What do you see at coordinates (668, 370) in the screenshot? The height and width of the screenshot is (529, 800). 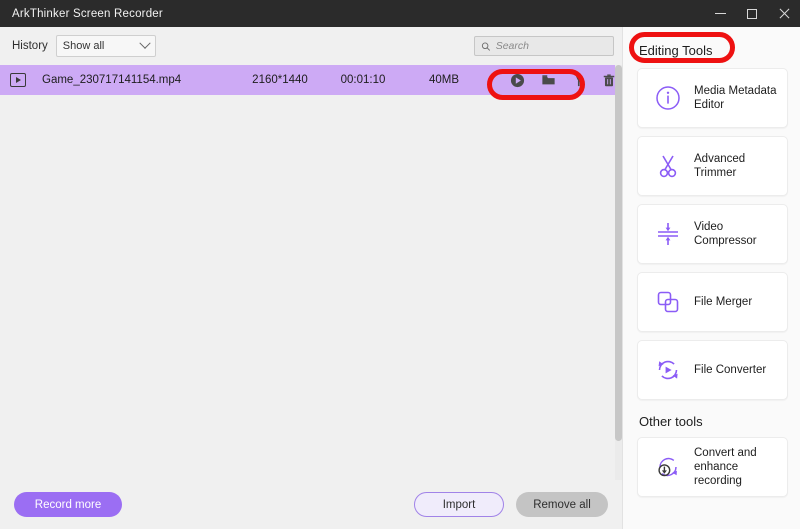 I see `convert-play-icon` at bounding box center [668, 370].